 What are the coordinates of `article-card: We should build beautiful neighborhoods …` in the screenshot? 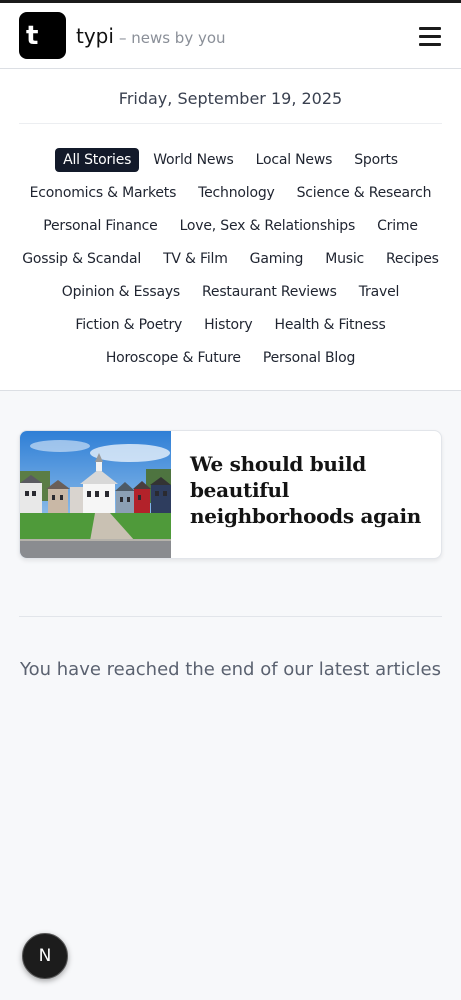 It's located at (230, 494).